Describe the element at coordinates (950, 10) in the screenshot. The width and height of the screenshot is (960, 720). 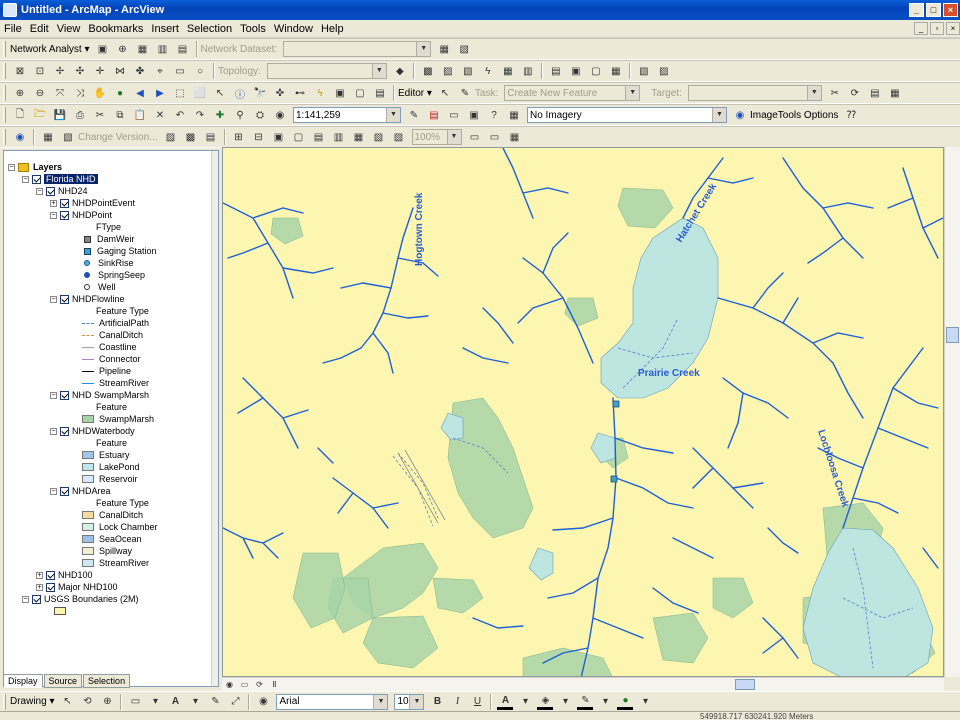
I see `close-button: ×` at that location.